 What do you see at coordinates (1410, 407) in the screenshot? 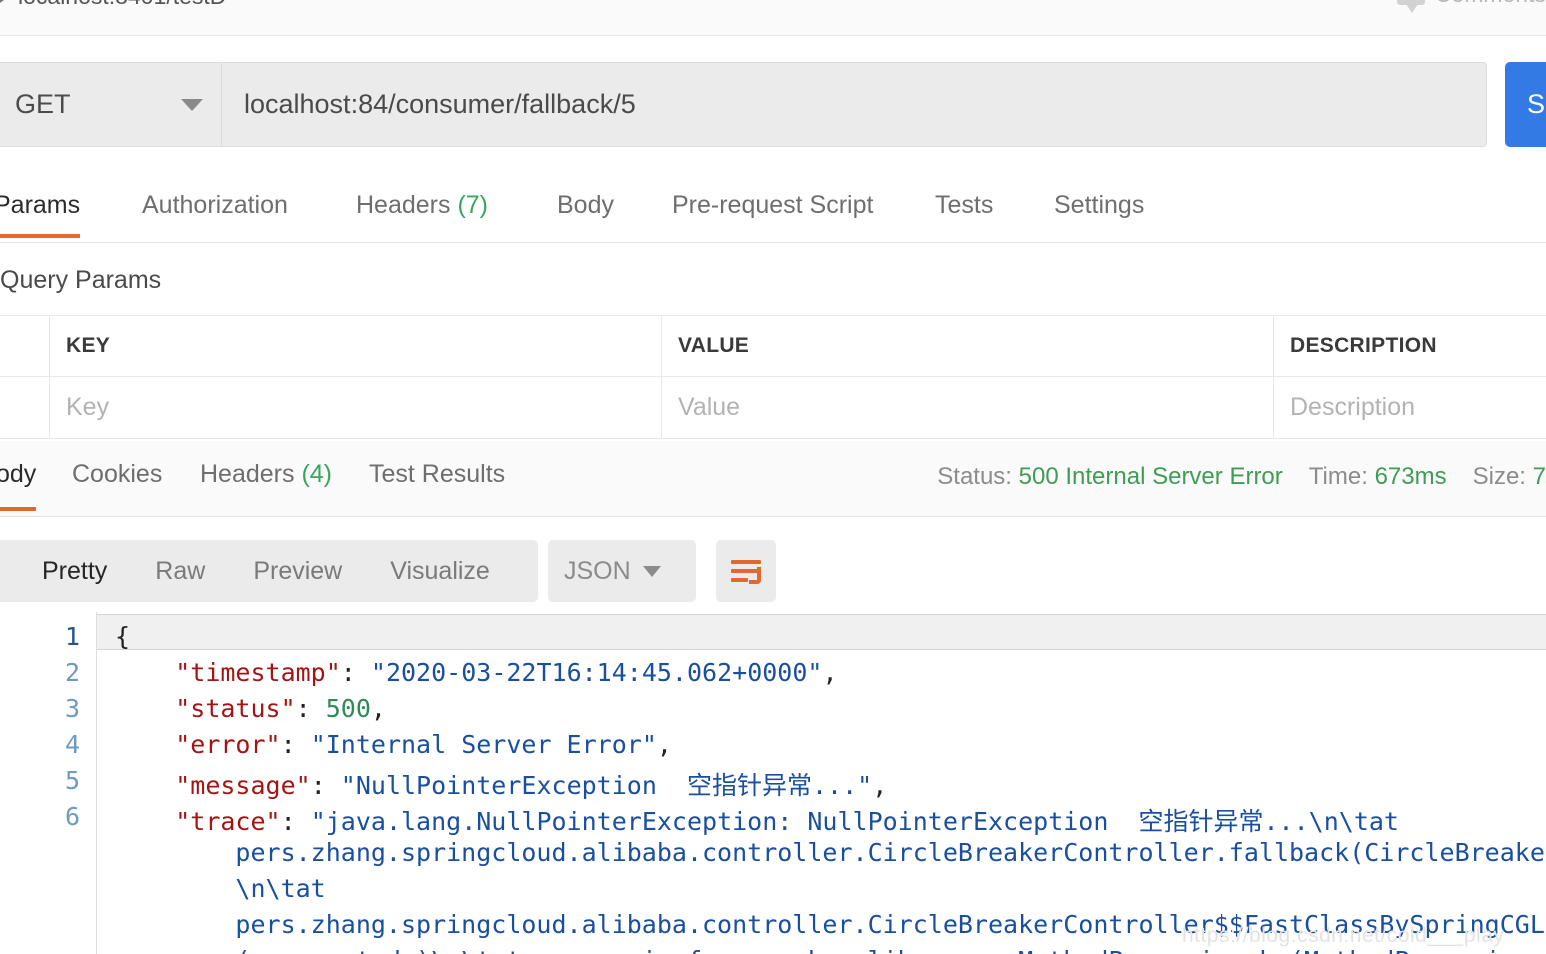
I see `param-description-input: Description` at bounding box center [1410, 407].